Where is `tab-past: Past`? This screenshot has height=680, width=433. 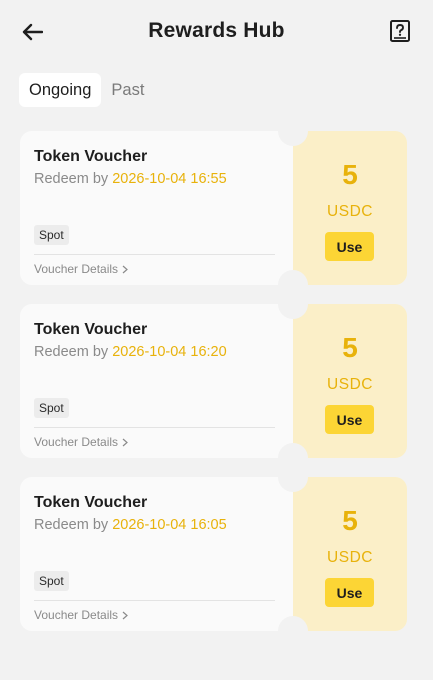 tab-past: Past is located at coordinates (127, 90).